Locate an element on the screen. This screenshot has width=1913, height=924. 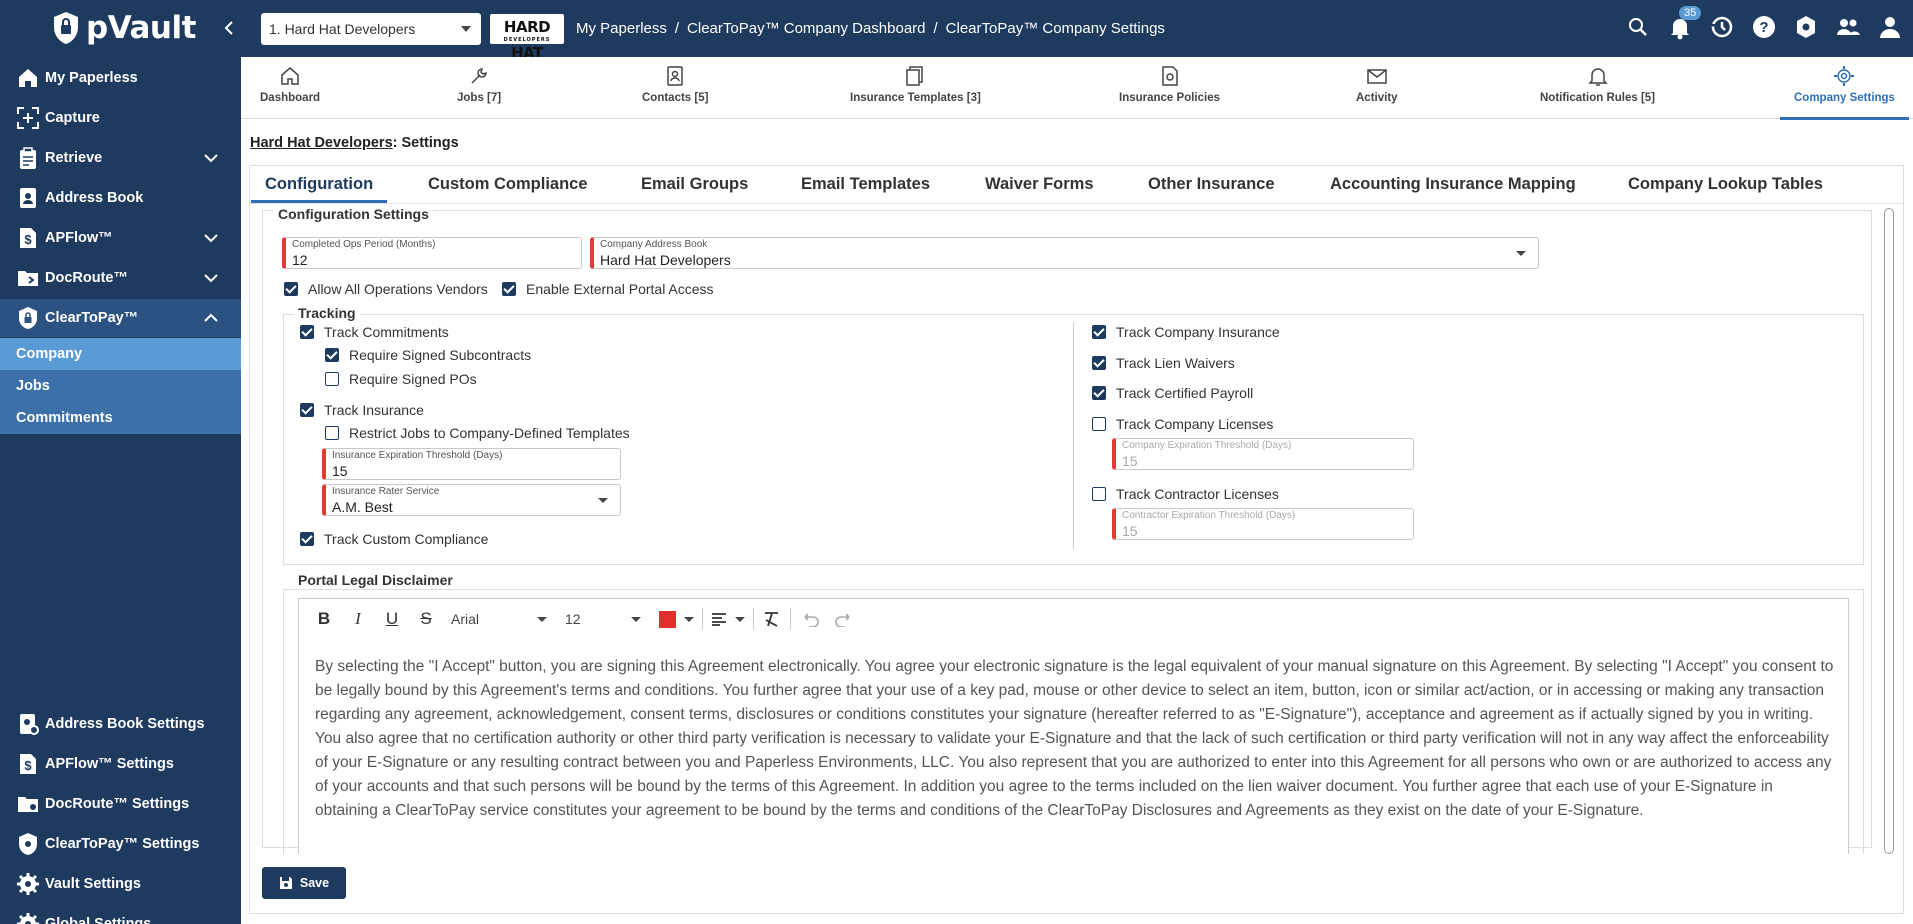
tab-label: Jobs [7] is located at coordinates (479, 98).